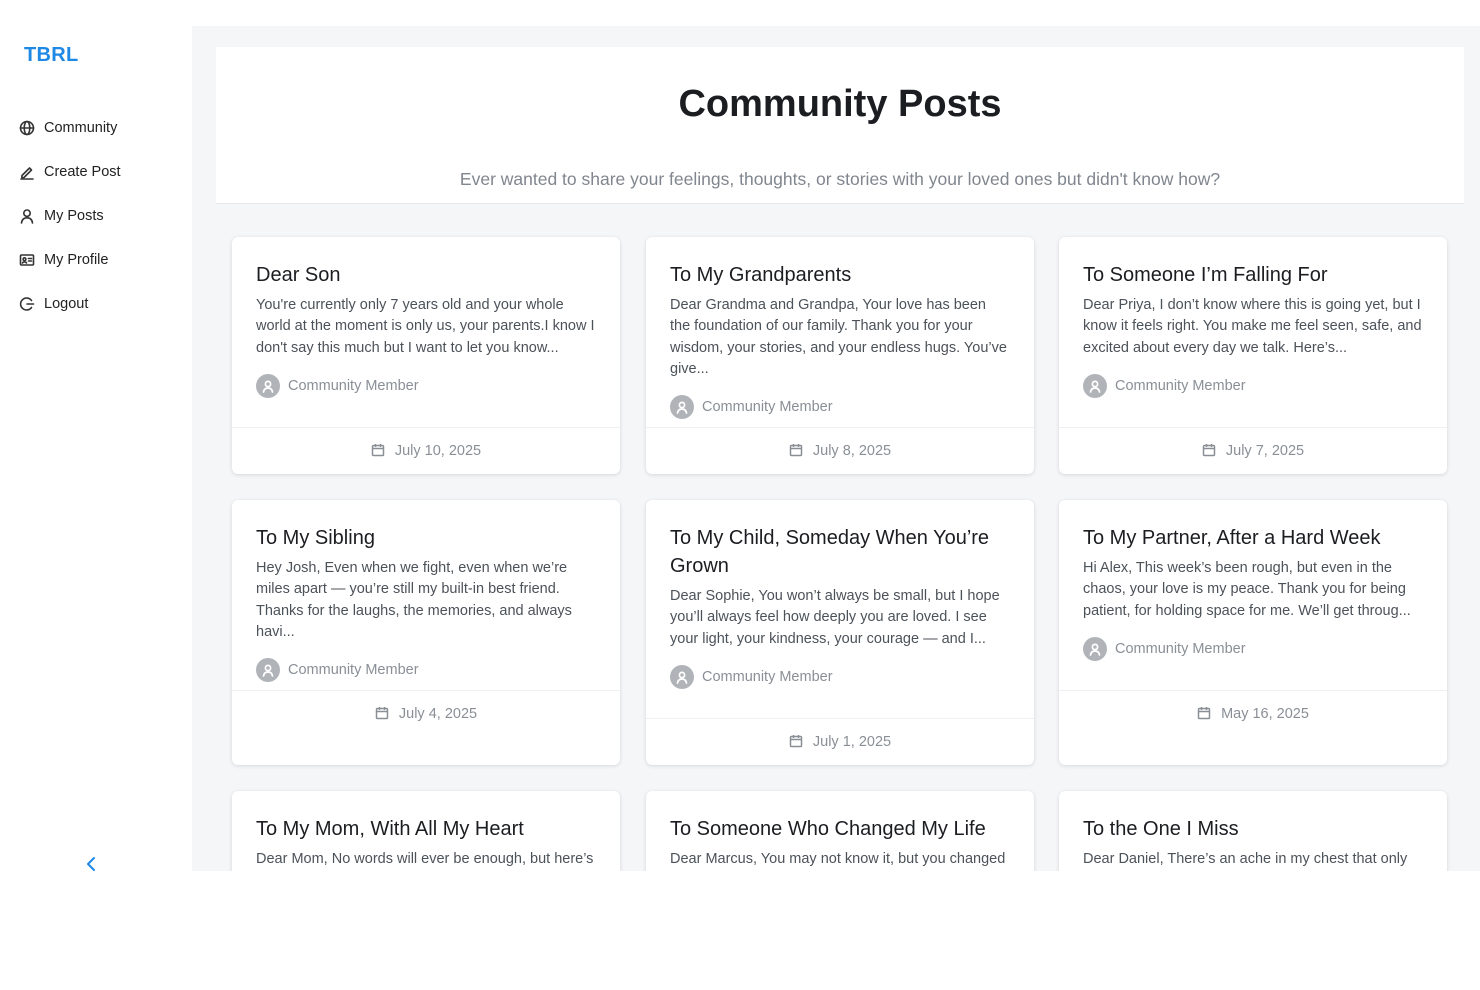  What do you see at coordinates (761, 275) in the screenshot?
I see `post-title: To My Grandparents` at bounding box center [761, 275].